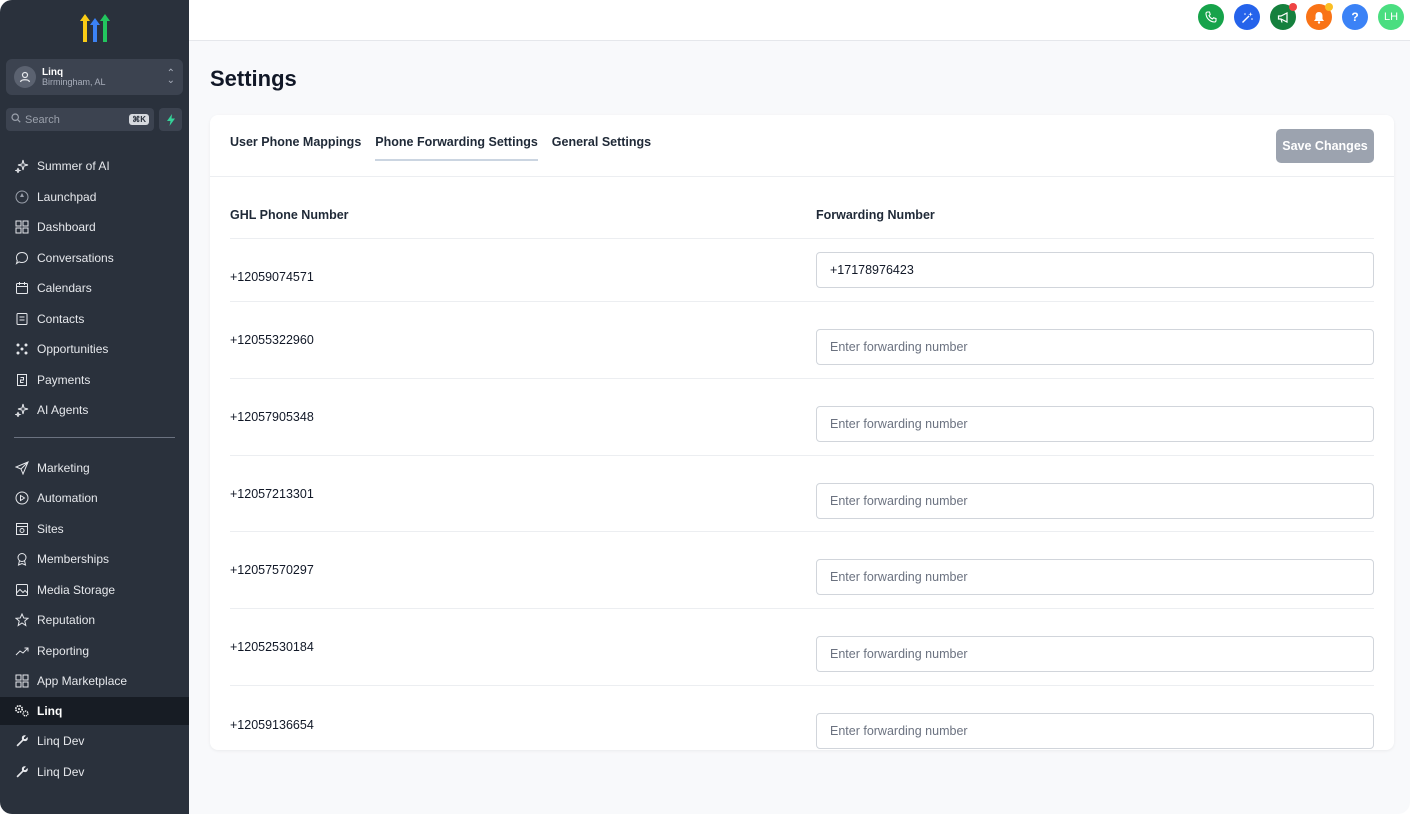 Image resolution: width=1410 pixels, height=814 pixels. I want to click on sidebar-item-payments: Payments, so click(94, 380).